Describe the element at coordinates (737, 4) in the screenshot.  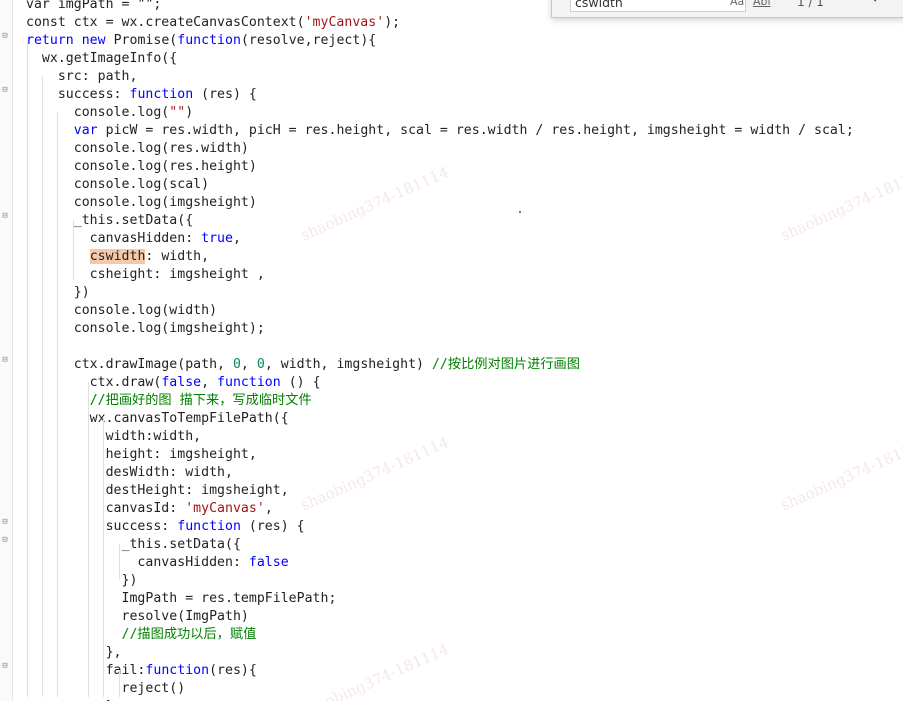
I see `match-case-toggle: Aa` at that location.